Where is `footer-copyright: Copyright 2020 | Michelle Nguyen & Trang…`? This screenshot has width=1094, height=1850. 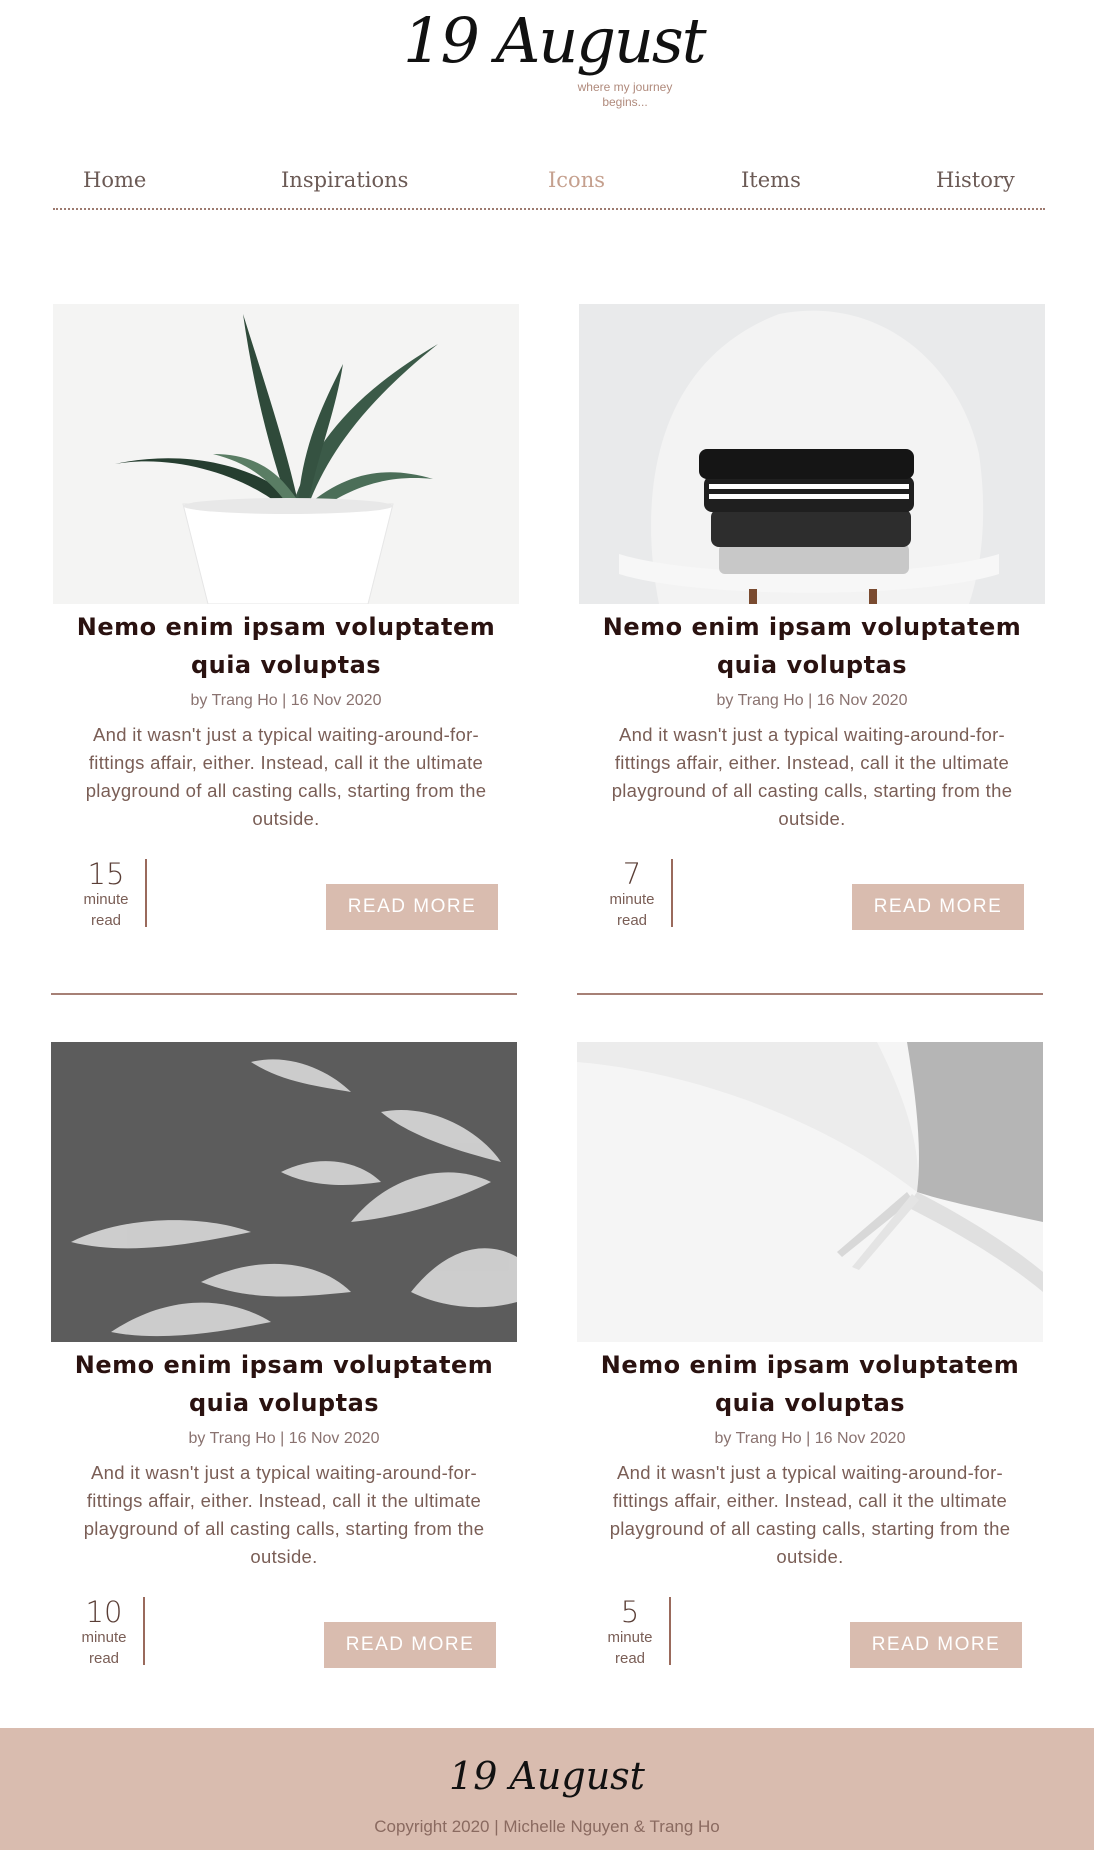 footer-copyright: Copyright 2020 | Michelle Nguyen & Trang… is located at coordinates (547, 1826).